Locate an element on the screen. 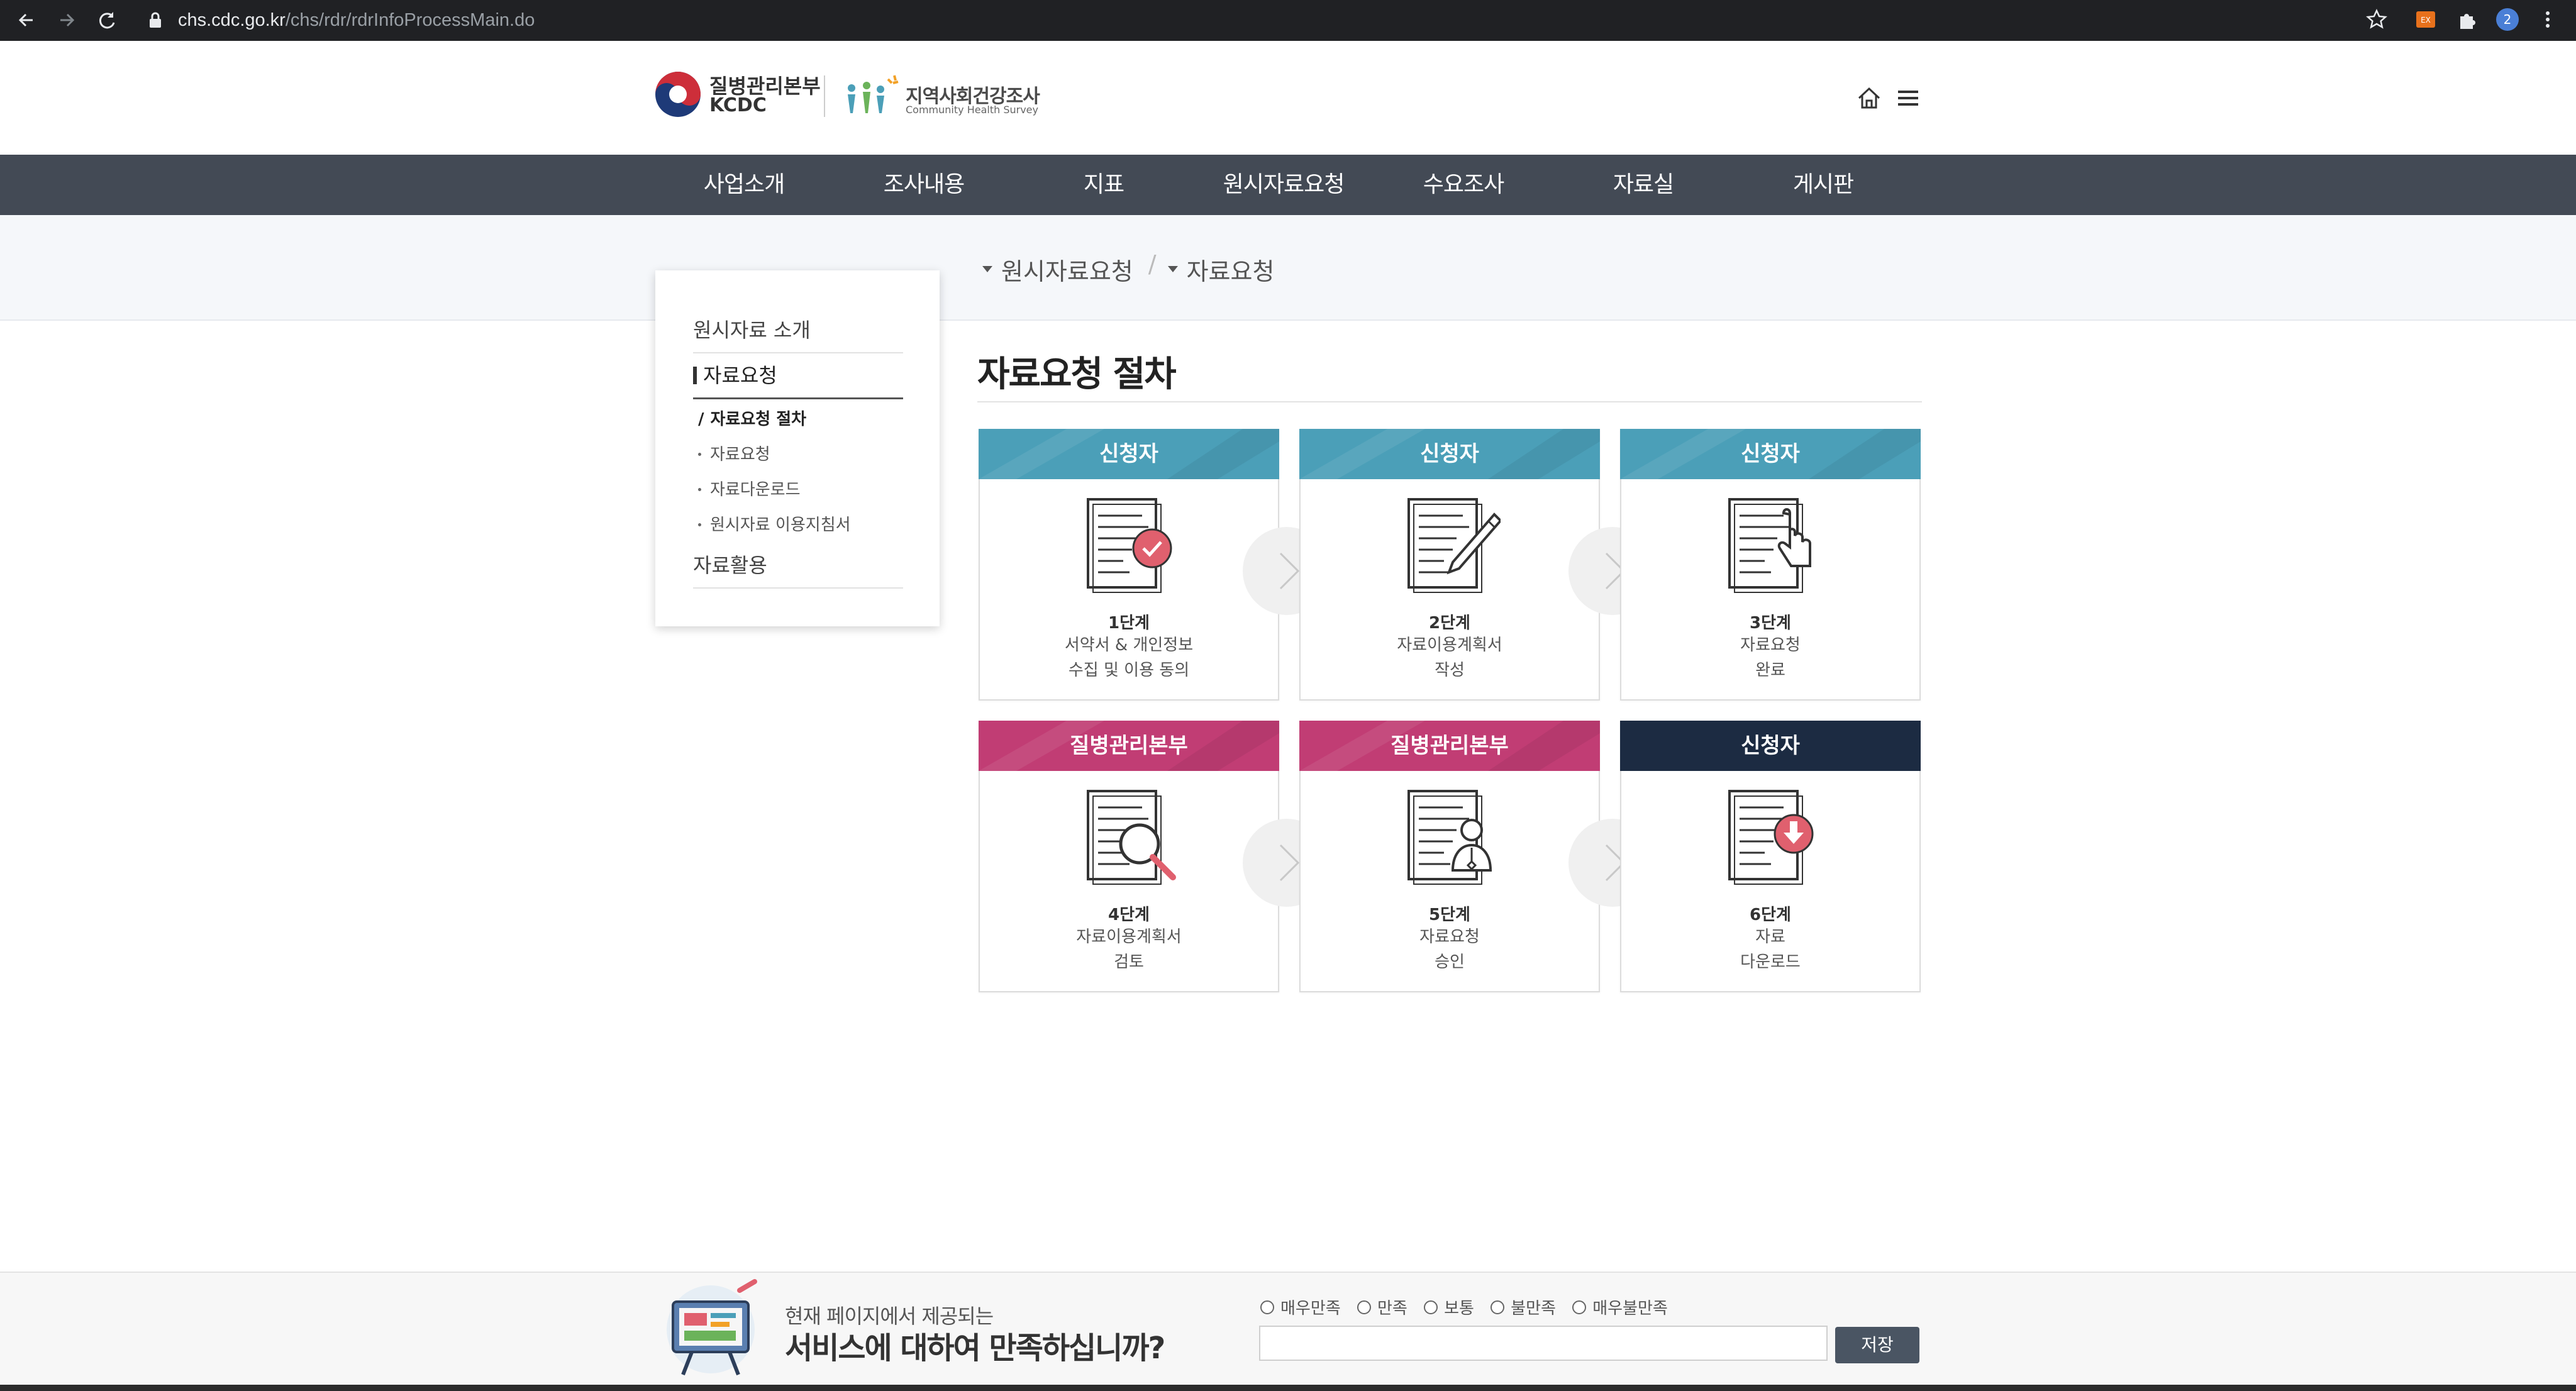 The width and height of the screenshot is (2576, 1391). snb-sub-label: 원시자료 이용지침서 is located at coordinates (780, 525).